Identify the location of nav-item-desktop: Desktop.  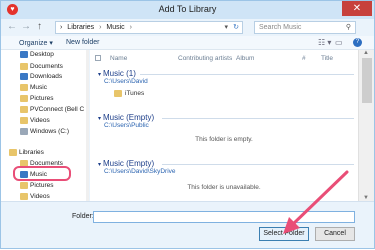
(37, 54).